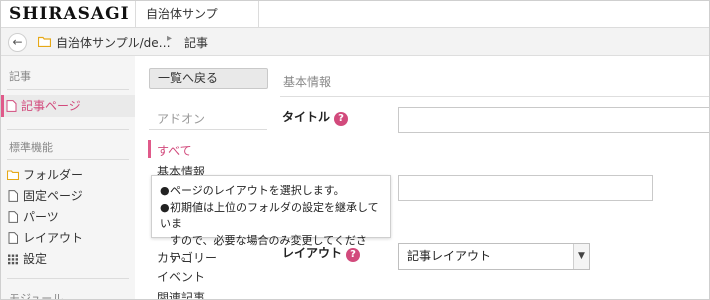  I want to click on tooltip-text: 初期値は上位のフォルダの設定を継承していま, so click(269, 215).